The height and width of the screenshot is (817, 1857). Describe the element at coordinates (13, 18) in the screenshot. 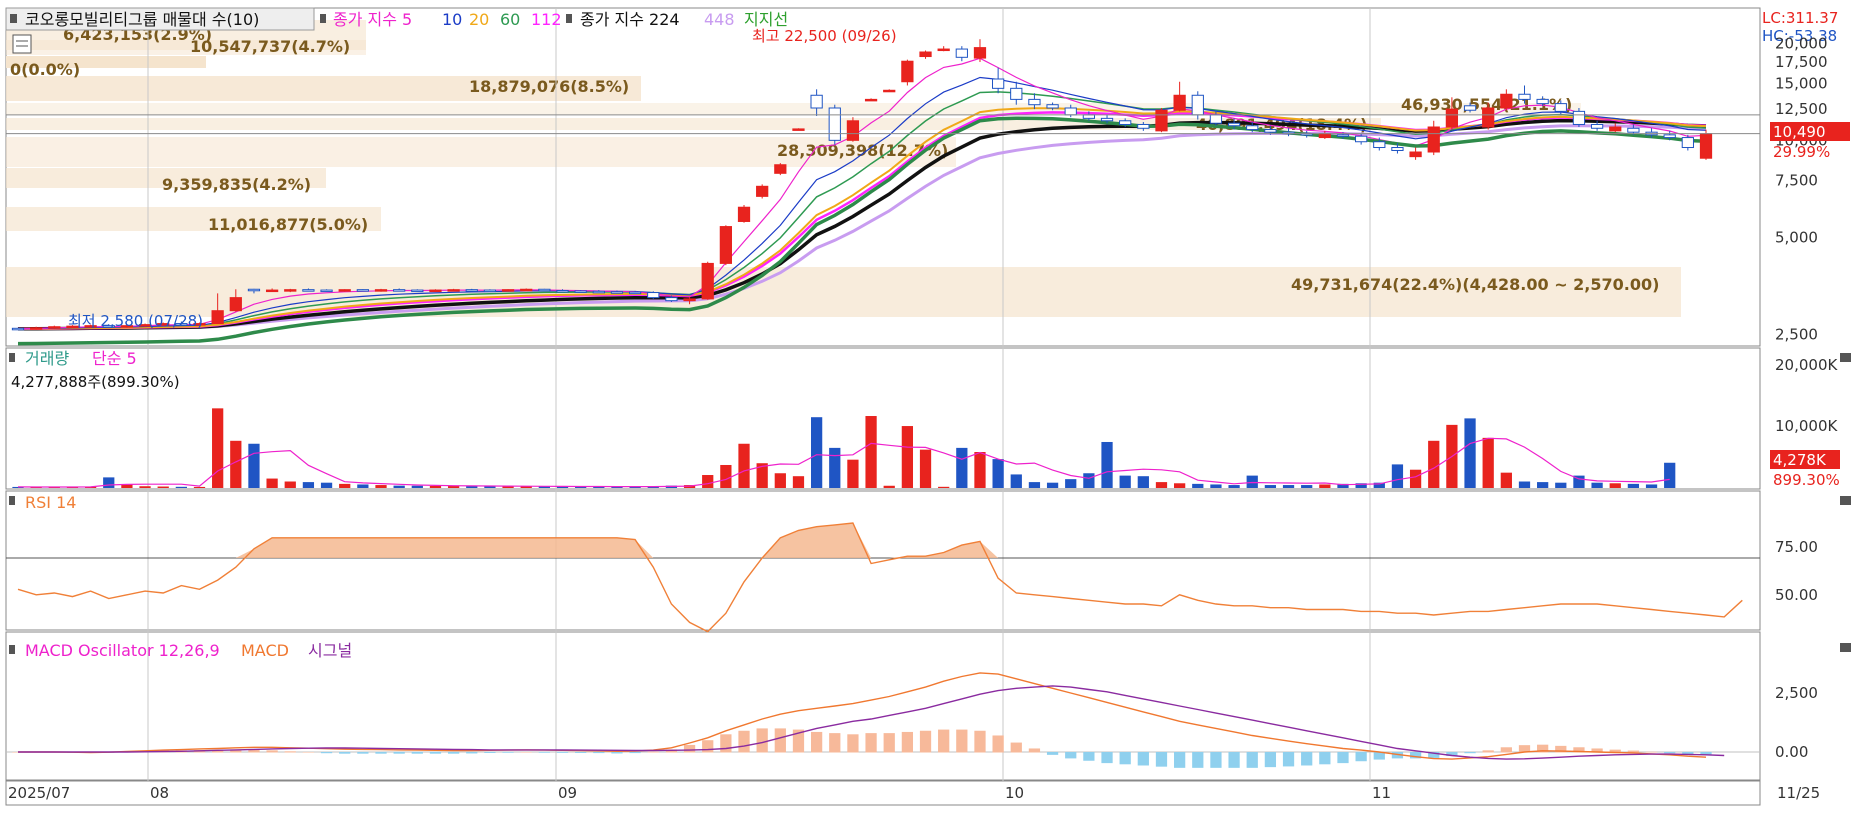

I see `panel-menu-icon` at that location.